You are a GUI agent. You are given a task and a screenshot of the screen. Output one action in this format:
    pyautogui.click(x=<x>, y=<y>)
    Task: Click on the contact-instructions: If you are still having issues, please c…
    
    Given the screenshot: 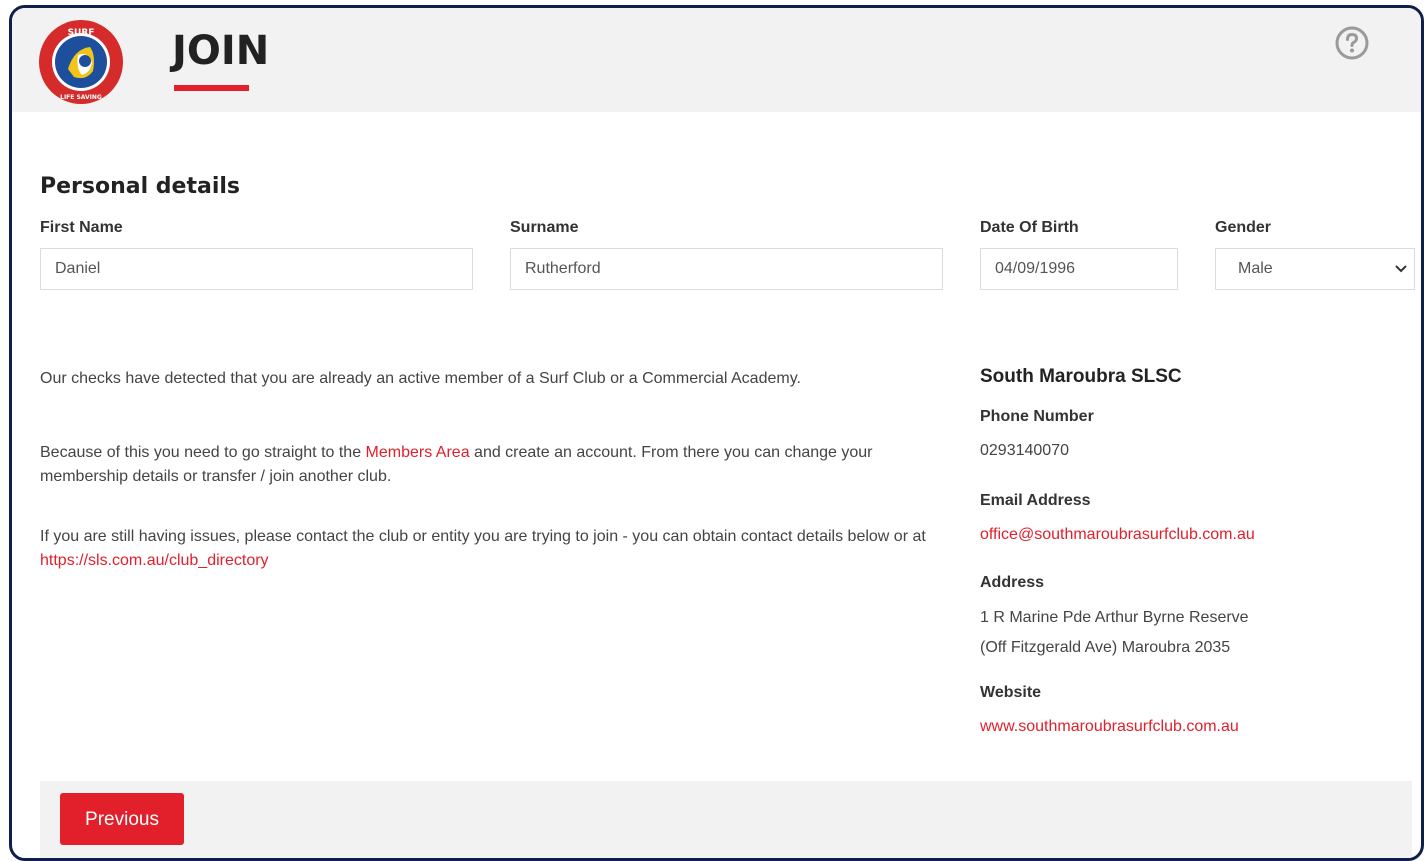 What is the action you would take?
    pyautogui.click(x=495, y=549)
    